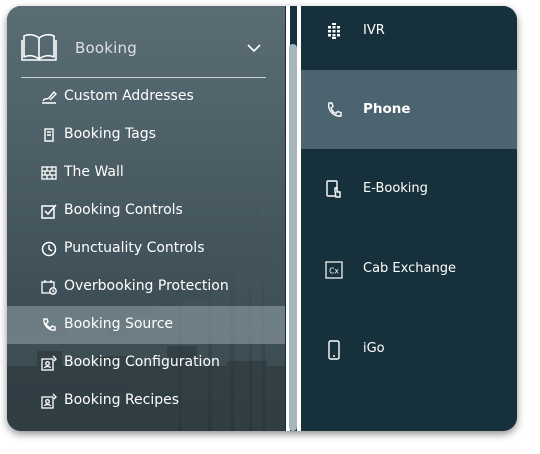 The image size is (540, 454). What do you see at coordinates (49, 173) in the screenshot?
I see `brick-wall-icon` at bounding box center [49, 173].